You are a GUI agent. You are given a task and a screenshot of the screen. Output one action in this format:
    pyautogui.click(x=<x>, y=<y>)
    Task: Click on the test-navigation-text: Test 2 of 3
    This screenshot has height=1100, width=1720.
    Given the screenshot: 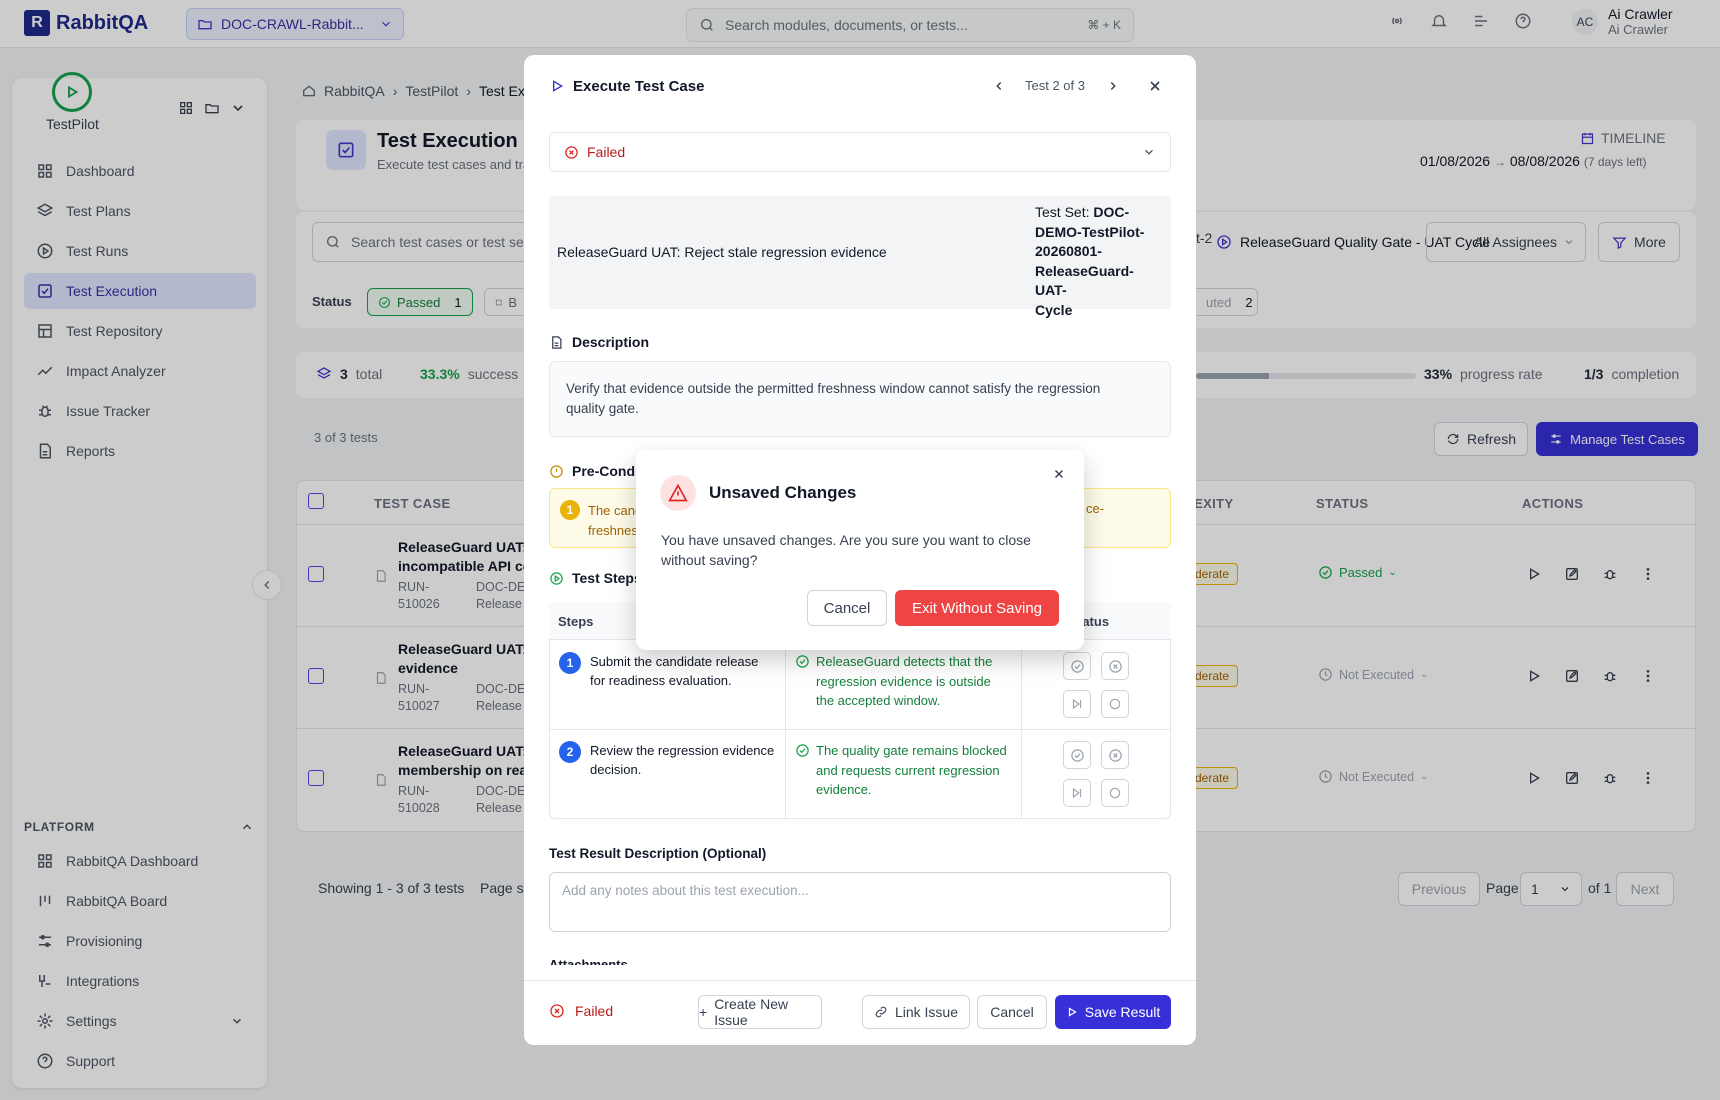 What is the action you would take?
    pyautogui.click(x=1055, y=85)
    